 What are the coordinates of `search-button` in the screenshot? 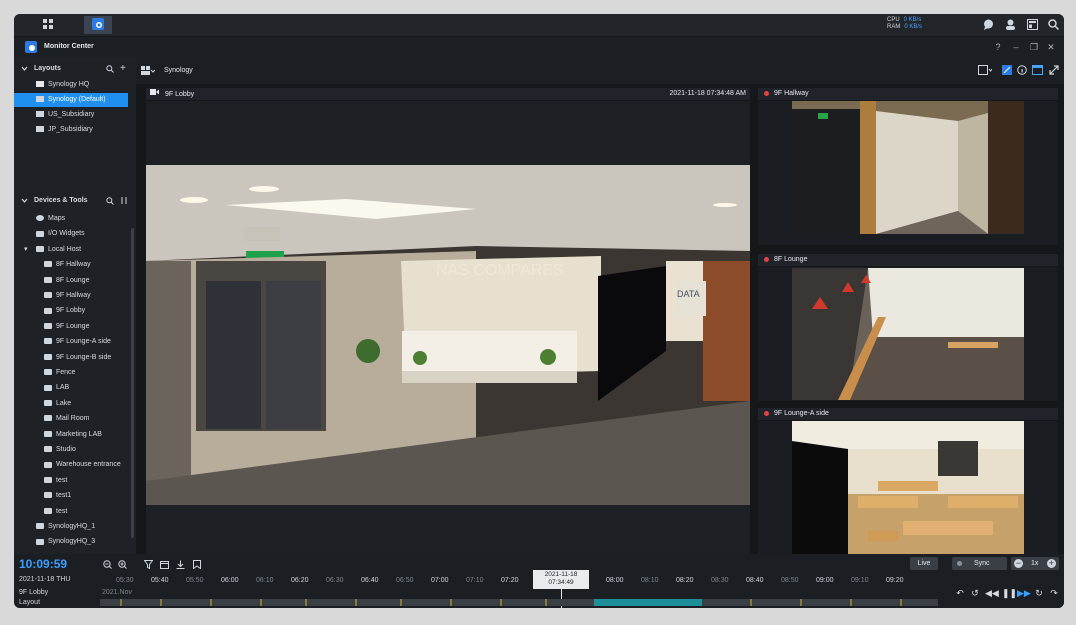 It's located at (1053, 25).